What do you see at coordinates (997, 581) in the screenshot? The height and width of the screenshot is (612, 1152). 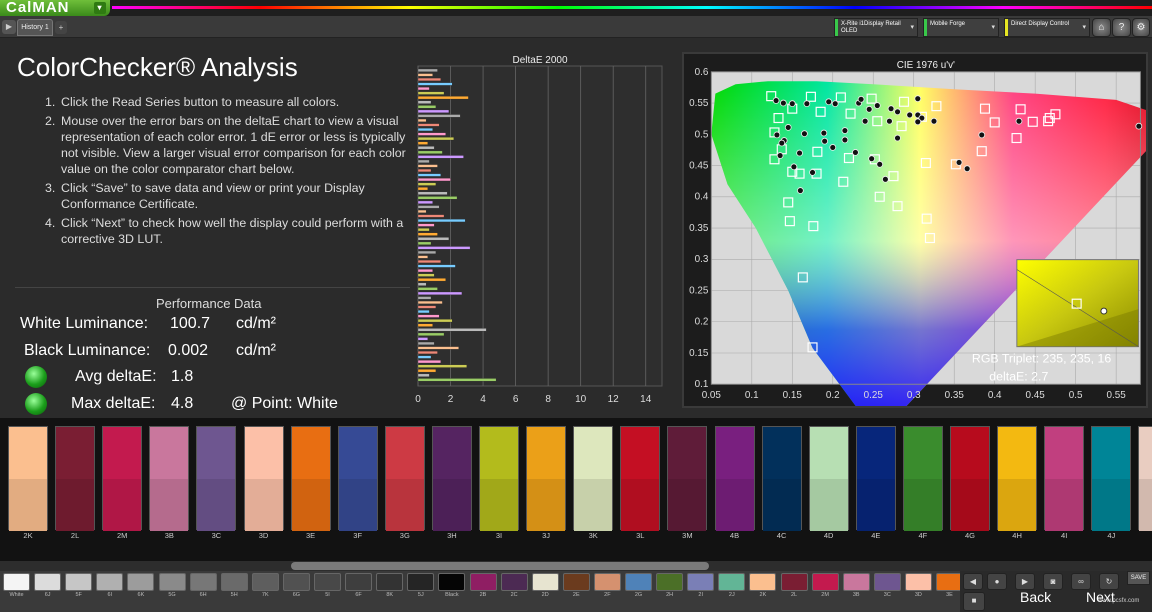 I see `stop-icon: ●` at bounding box center [997, 581].